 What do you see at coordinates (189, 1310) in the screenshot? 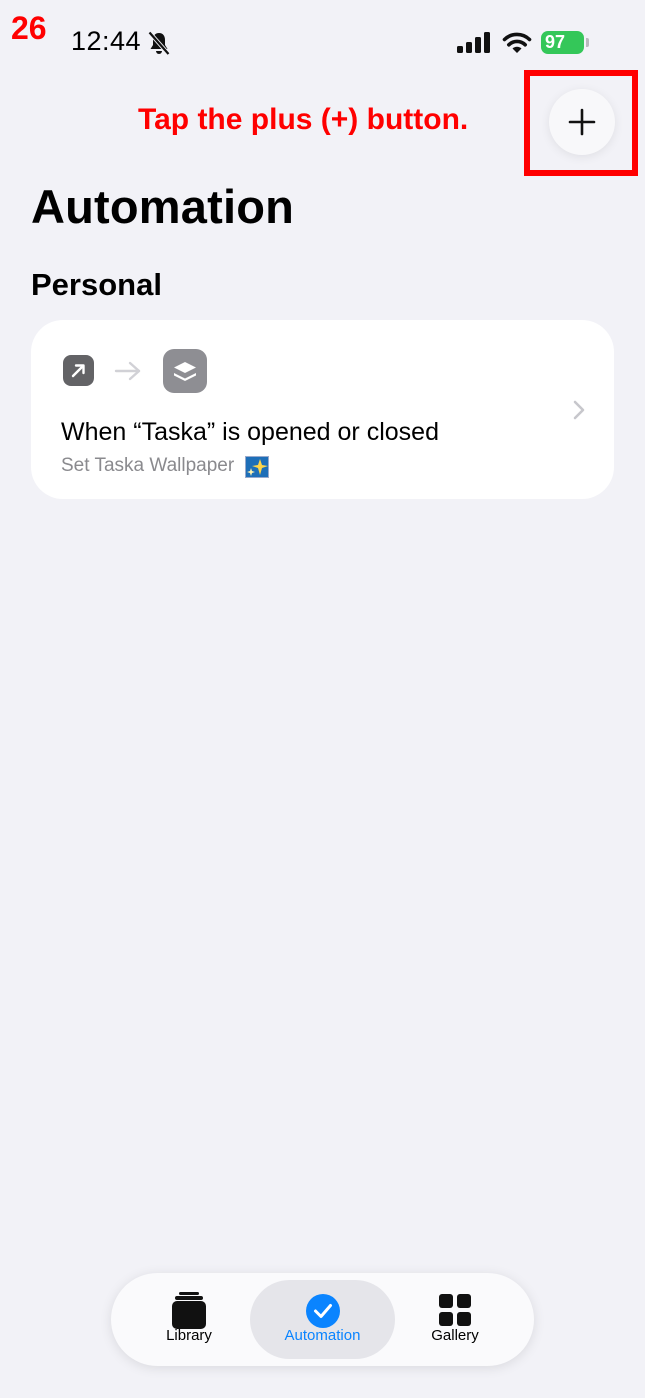
I see `library-stack-icon` at bounding box center [189, 1310].